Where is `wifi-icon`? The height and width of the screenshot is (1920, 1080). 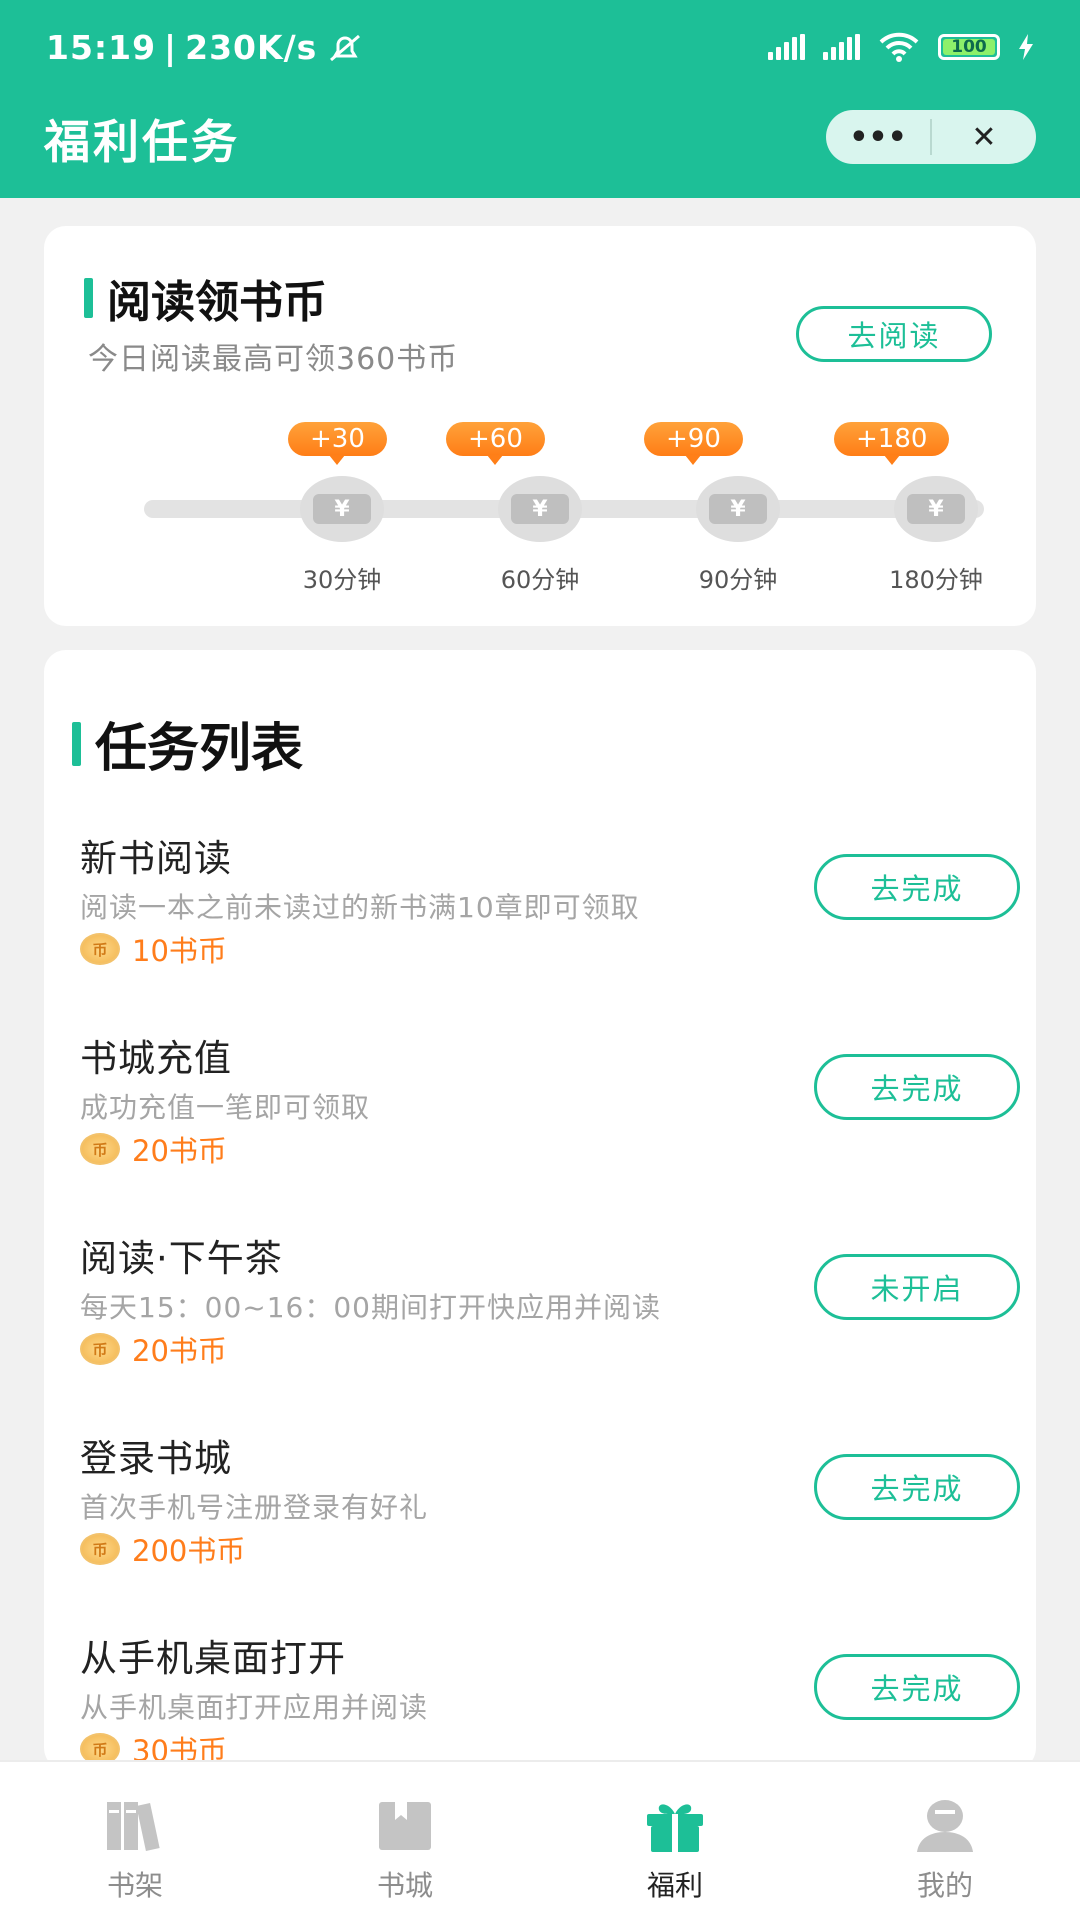
wifi-icon is located at coordinates (899, 47).